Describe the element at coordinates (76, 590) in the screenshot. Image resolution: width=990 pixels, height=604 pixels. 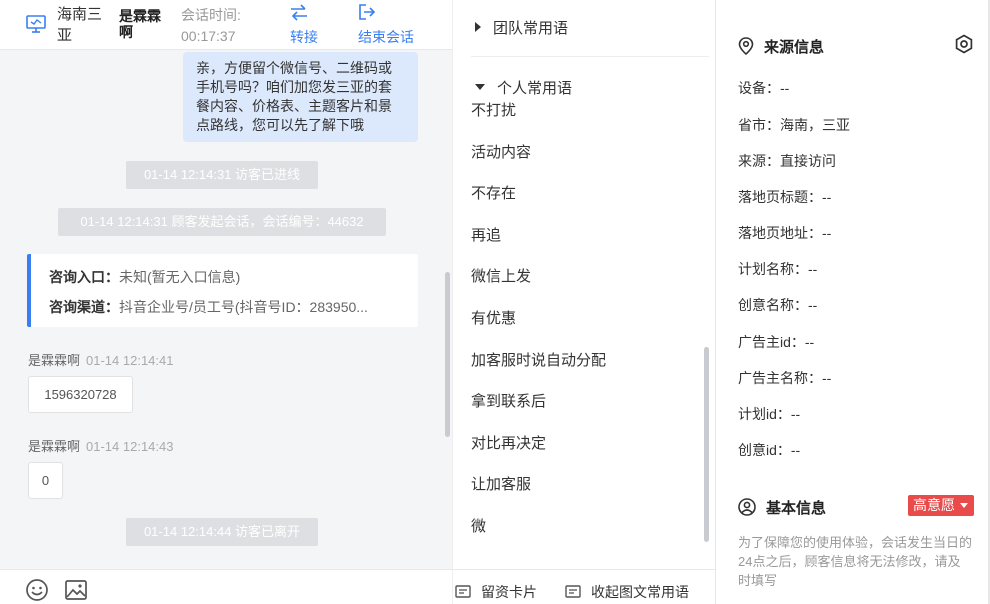
I see `image-icon` at that location.